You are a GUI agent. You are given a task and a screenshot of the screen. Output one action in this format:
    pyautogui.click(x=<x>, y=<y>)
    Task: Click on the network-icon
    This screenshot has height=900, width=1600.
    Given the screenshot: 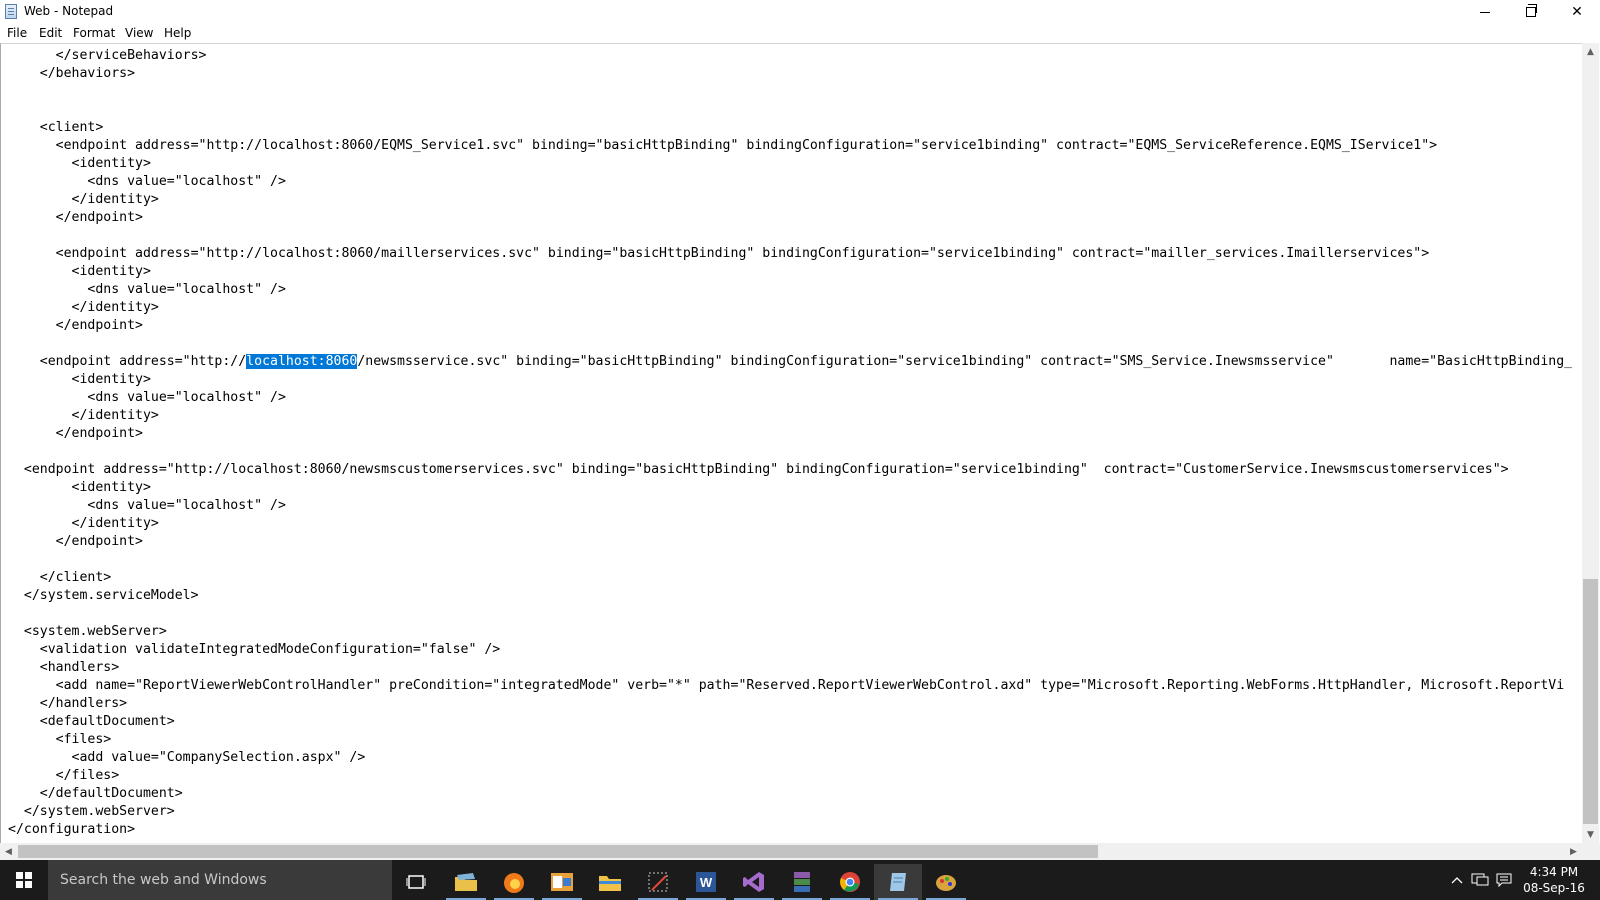 What is the action you would take?
    pyautogui.click(x=1480, y=879)
    